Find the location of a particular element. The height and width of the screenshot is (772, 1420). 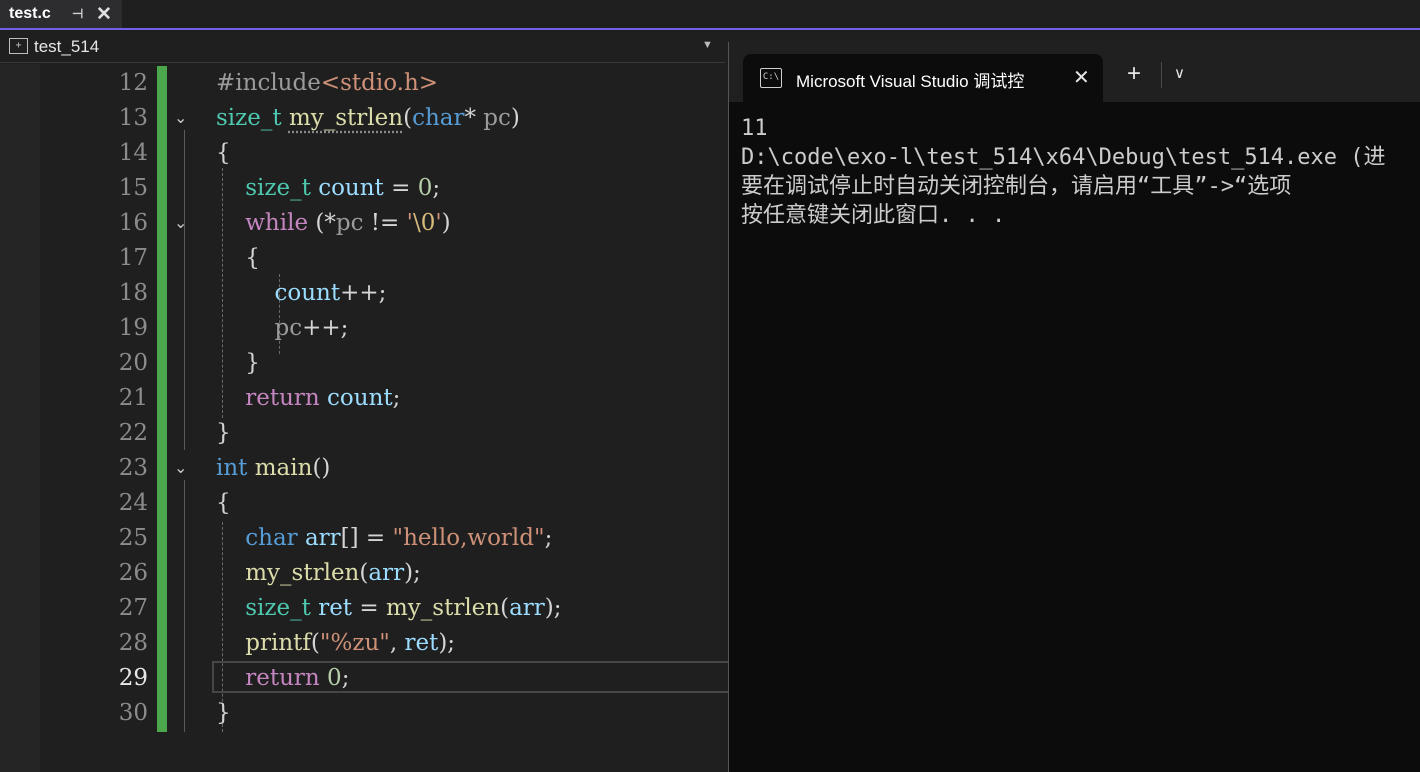

keyword-token: char is located at coordinates (438, 118).